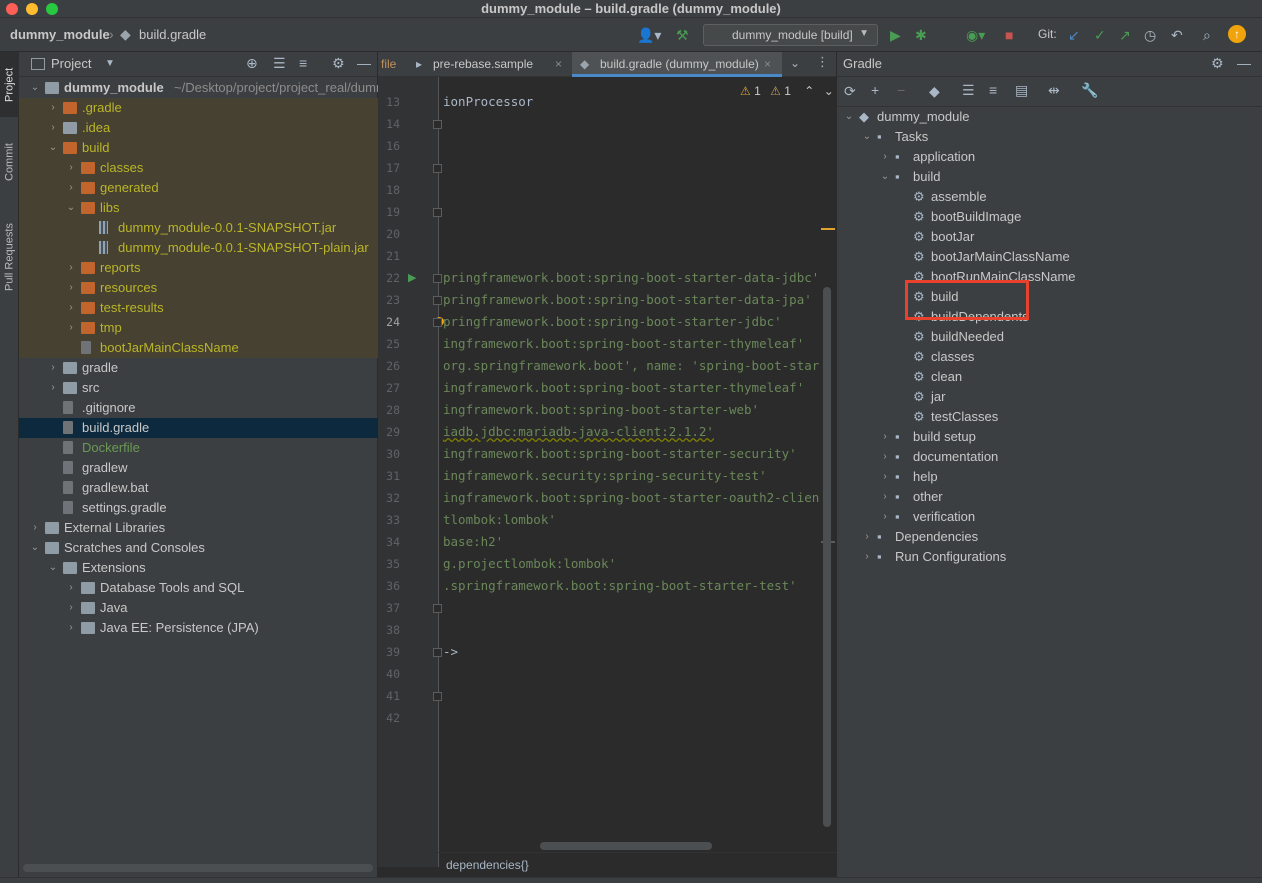  I want to click on git-history-icon: ◷, so click(1150, 35).